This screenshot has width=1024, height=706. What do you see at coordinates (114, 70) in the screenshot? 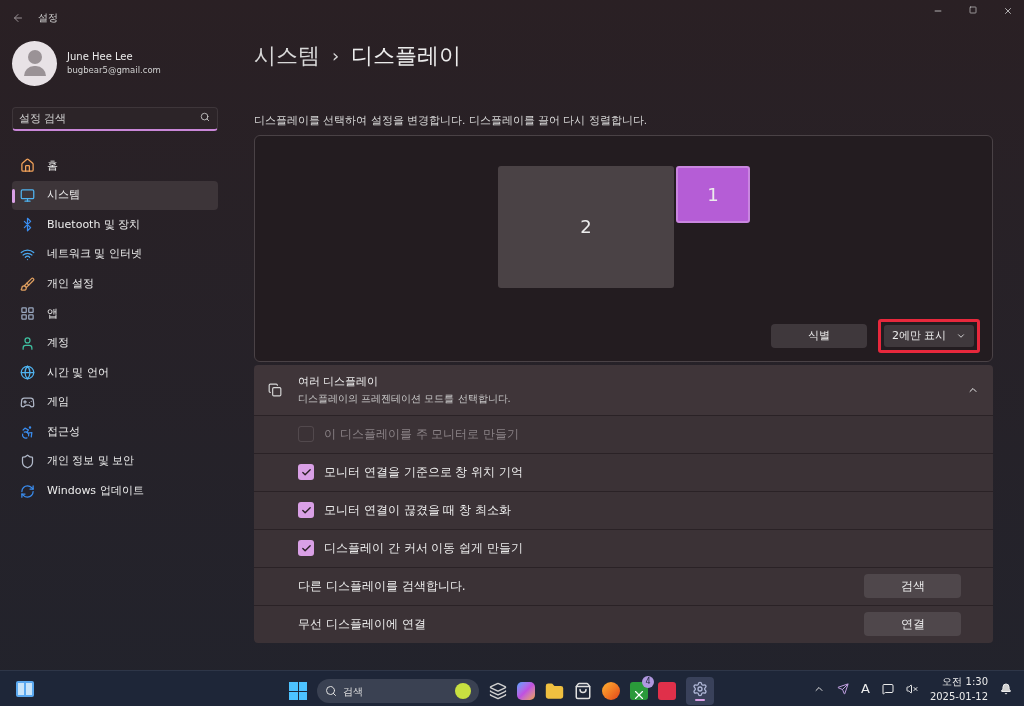
I see `account-email: bugbear5@gmail.com` at bounding box center [114, 70].